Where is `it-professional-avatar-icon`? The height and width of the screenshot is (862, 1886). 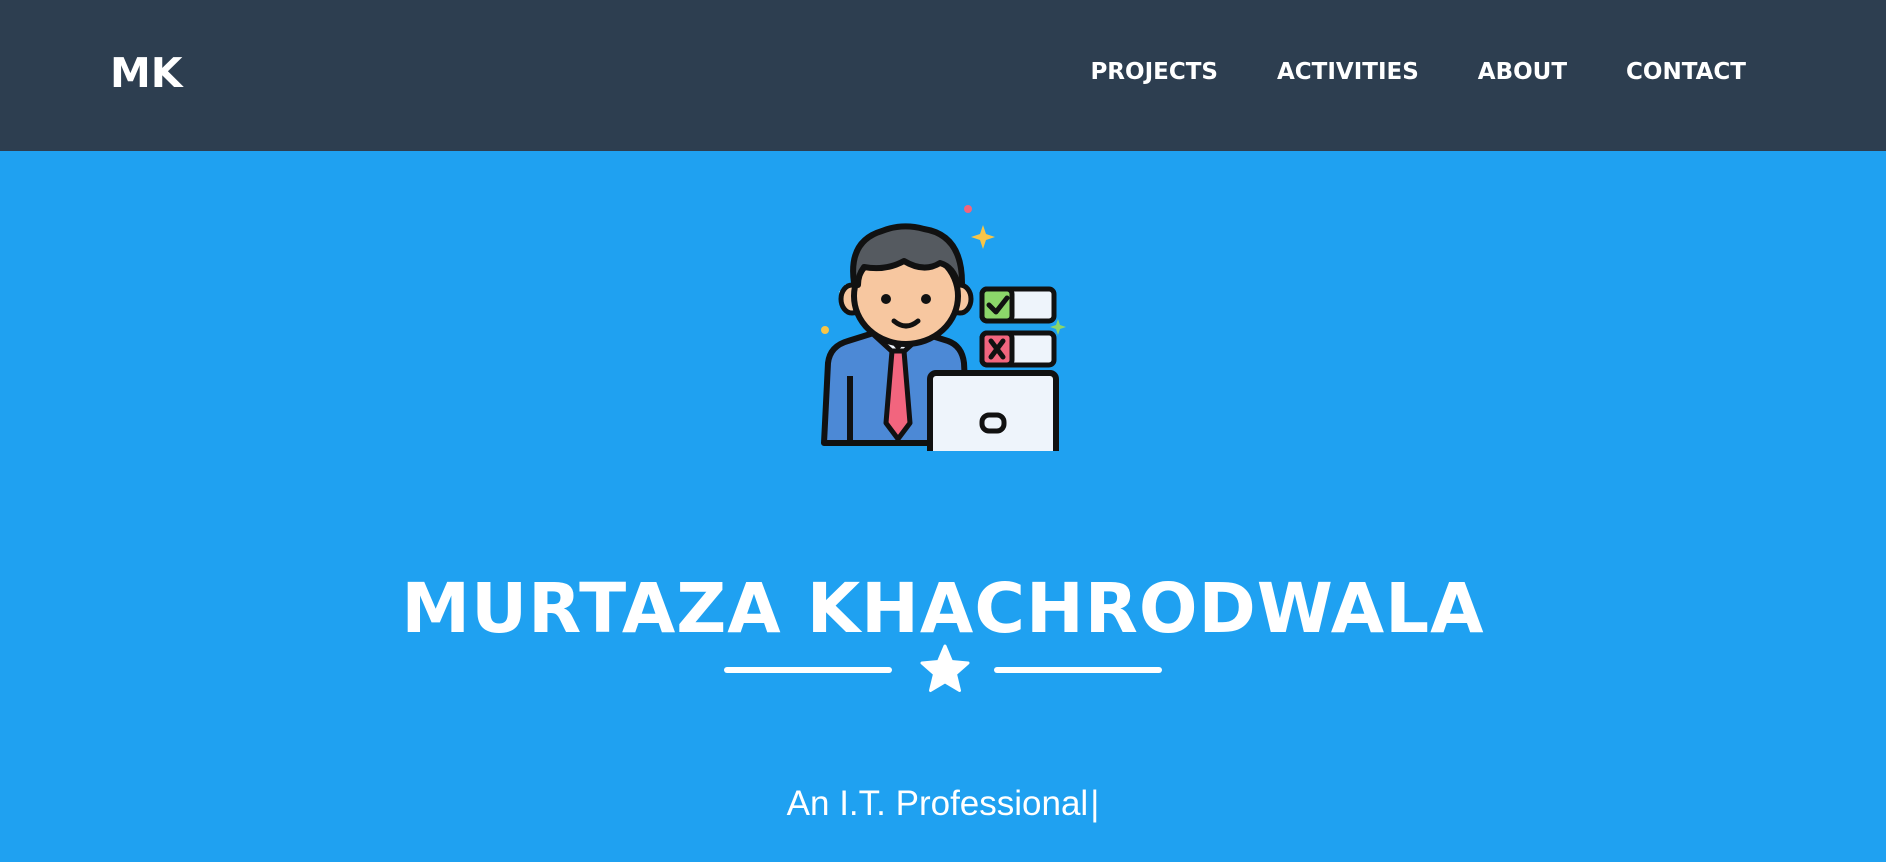 it-professional-avatar-icon is located at coordinates (943, 328).